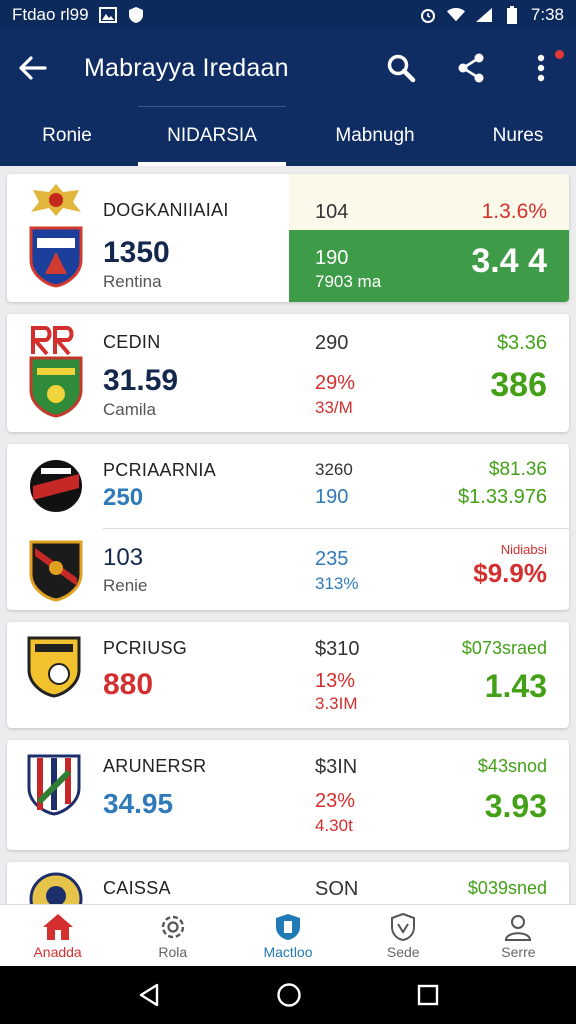 Image resolution: width=576 pixels, height=1024 pixels. I want to click on shield-notif-icon, so click(136, 15).